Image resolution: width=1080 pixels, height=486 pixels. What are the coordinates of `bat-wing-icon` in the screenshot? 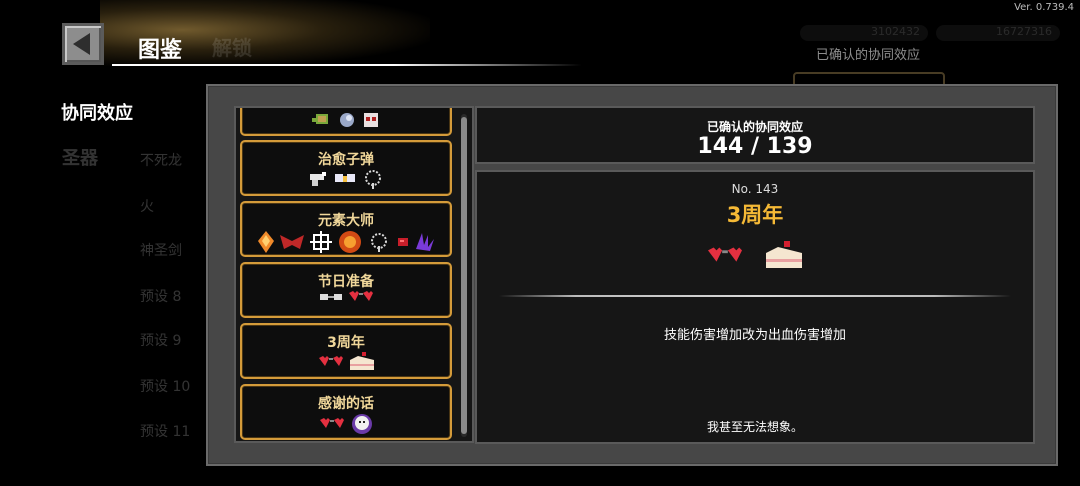 It's located at (292, 242).